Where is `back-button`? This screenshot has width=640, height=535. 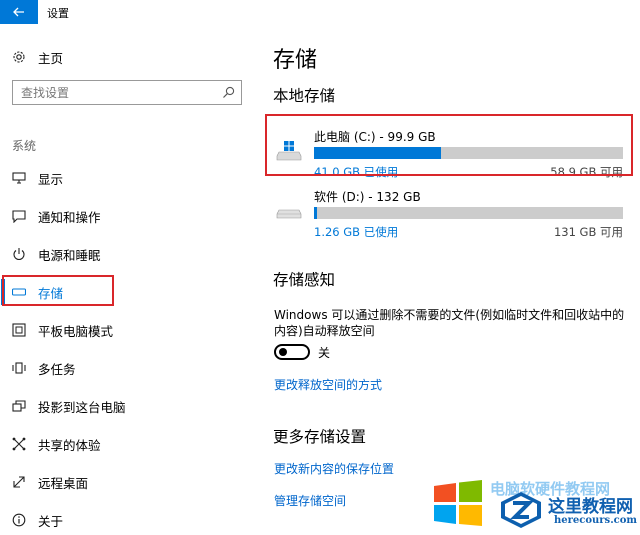 back-button is located at coordinates (19, 12).